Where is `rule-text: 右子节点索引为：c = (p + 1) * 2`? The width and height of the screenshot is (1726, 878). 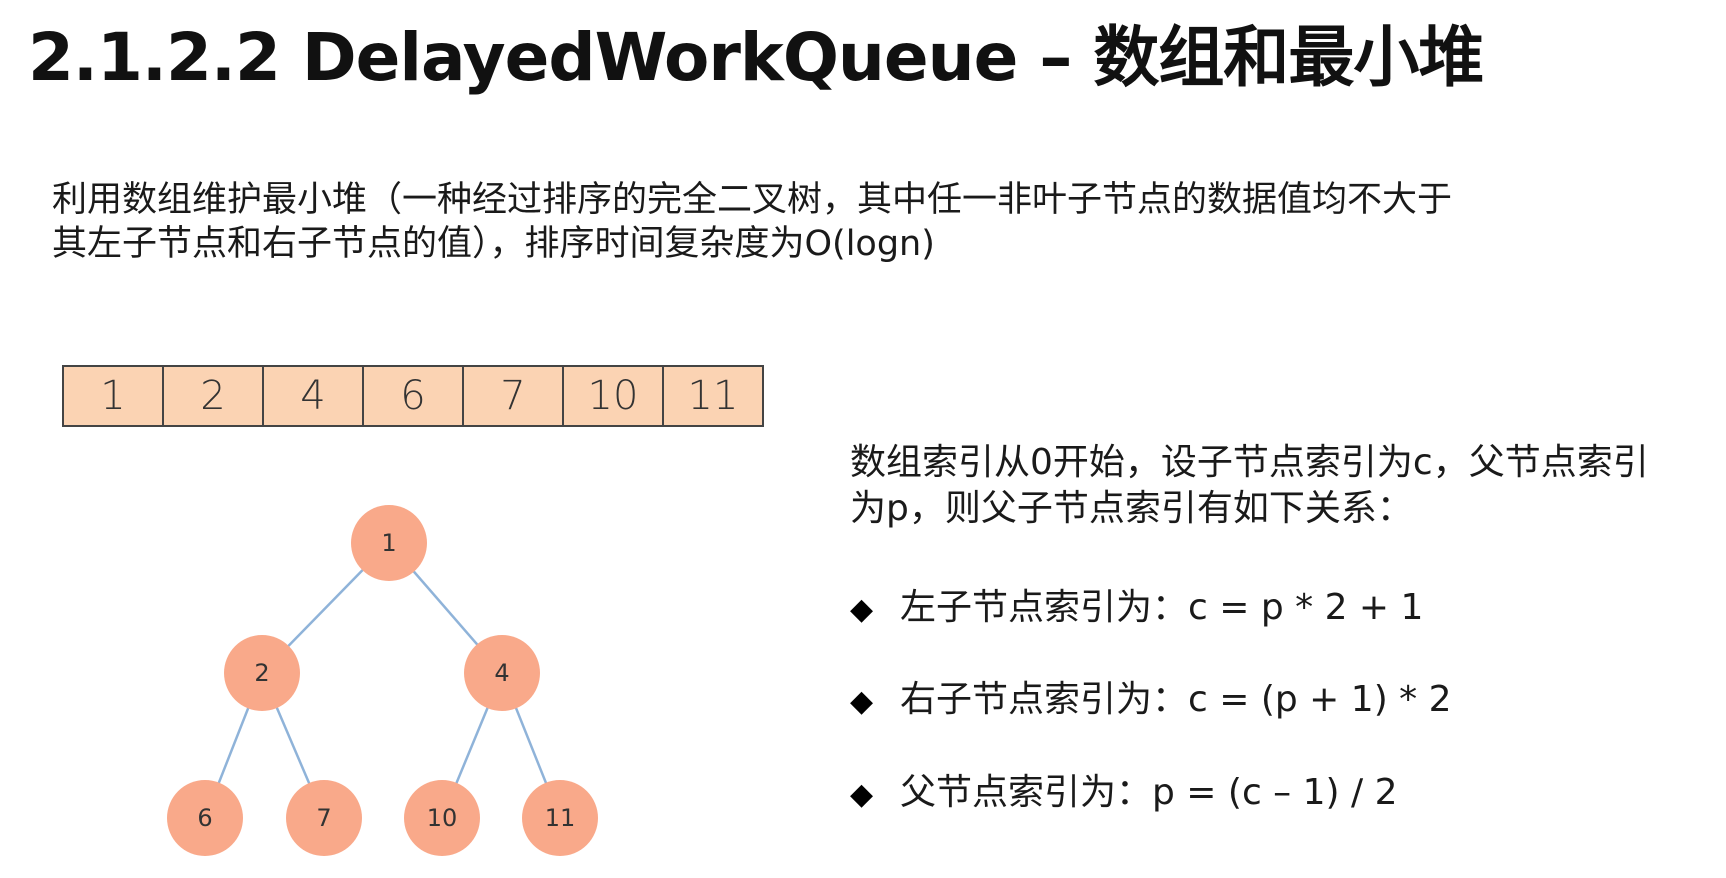
rule-text: 右子节点索引为：c = (p + 1) * 2 is located at coordinates (1176, 699).